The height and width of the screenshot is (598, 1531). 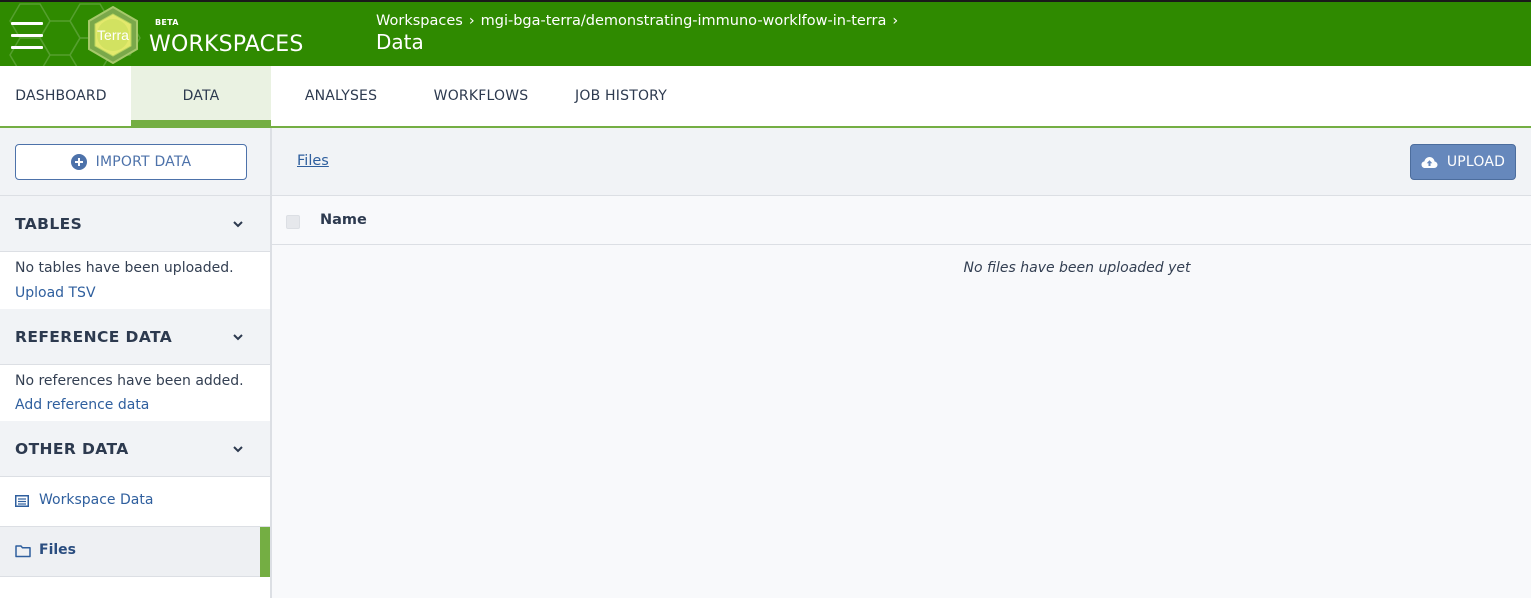 What do you see at coordinates (135, 281) in the screenshot?
I see `tables-section-body: No tables have been uploaded. Upload TSV` at bounding box center [135, 281].